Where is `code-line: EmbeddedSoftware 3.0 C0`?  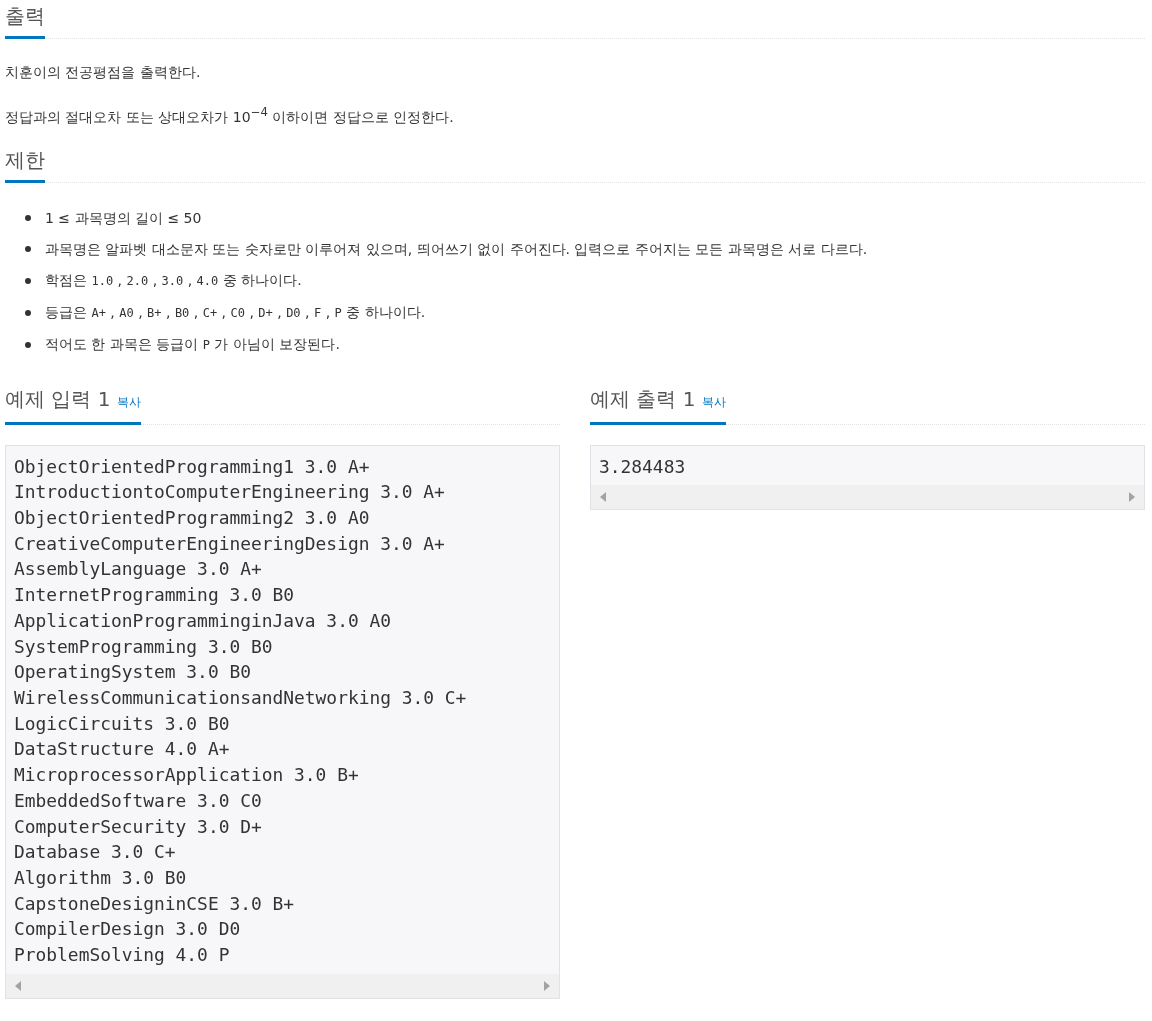 code-line: EmbeddedSoftware 3.0 C0 is located at coordinates (138, 800).